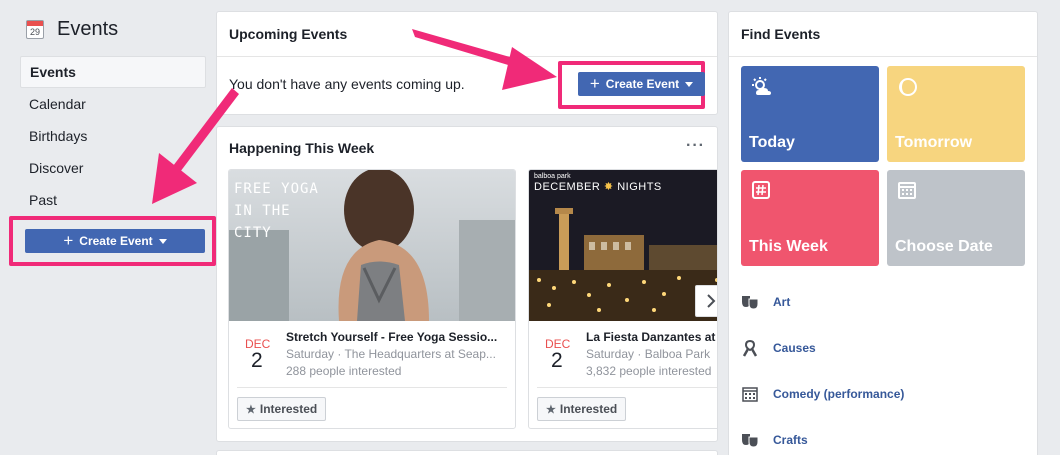 Image resolution: width=1060 pixels, height=455 pixels. I want to click on category-causes: Causes, so click(778, 348).